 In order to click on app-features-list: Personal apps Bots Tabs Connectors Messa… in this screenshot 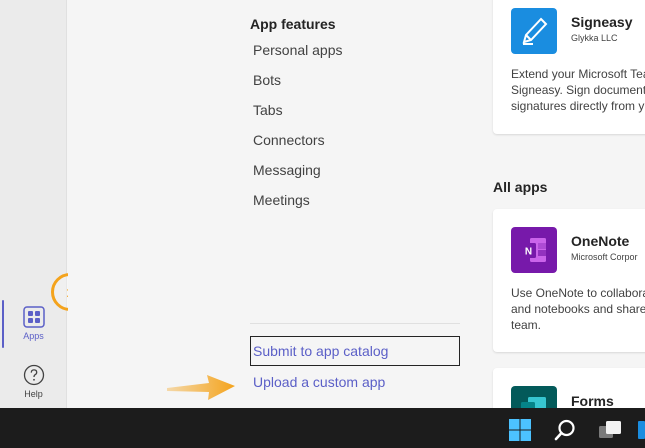, I will do `click(298, 130)`.